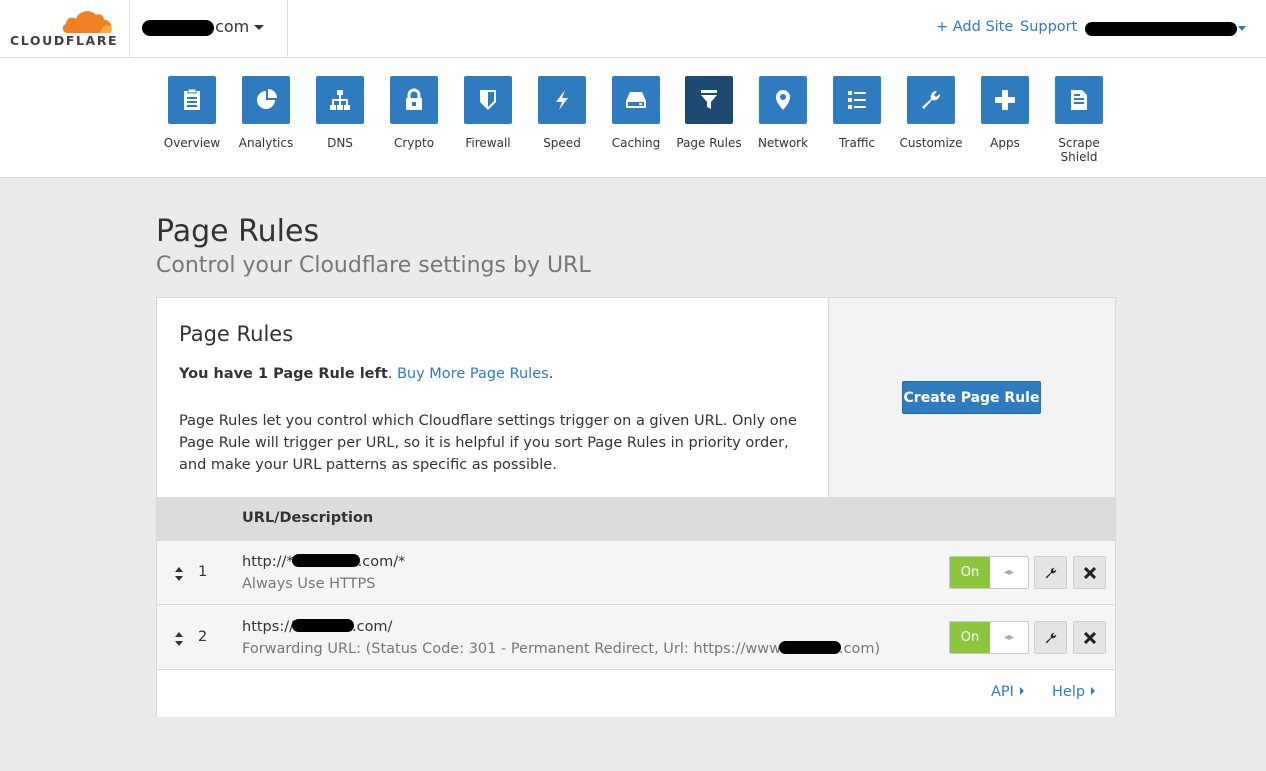 This screenshot has width=1266, height=771. What do you see at coordinates (309, 584) in the screenshot?
I see `rule-description: Always Use HTTPS` at bounding box center [309, 584].